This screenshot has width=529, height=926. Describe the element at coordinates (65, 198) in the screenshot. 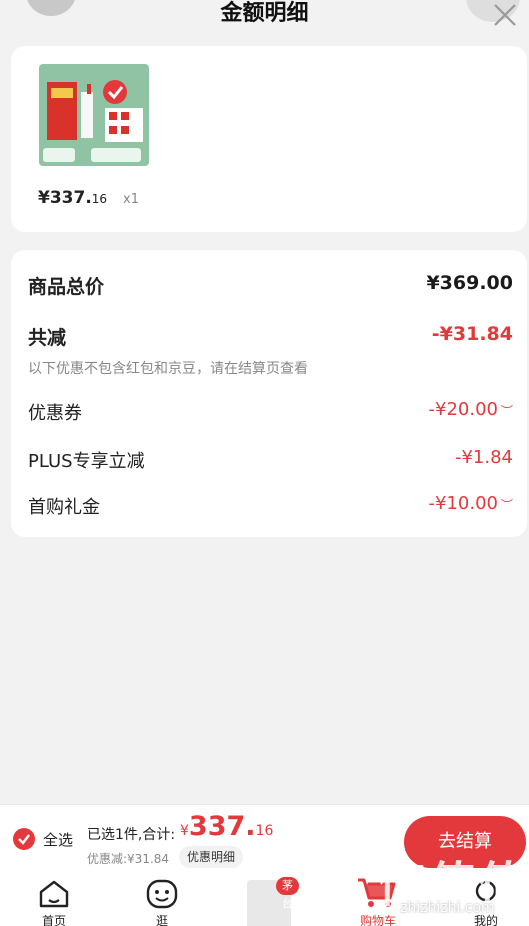

I see `product-price-main: ¥337.` at that location.